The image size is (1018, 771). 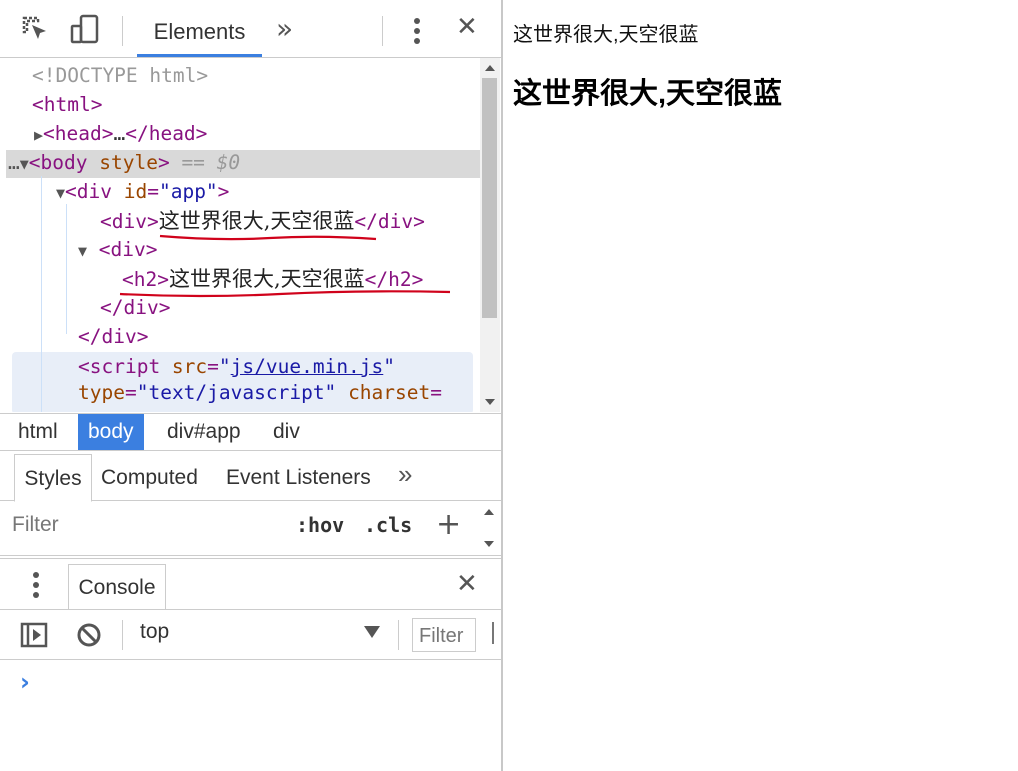 I want to click on kebab-menu-icon, so click(x=417, y=31).